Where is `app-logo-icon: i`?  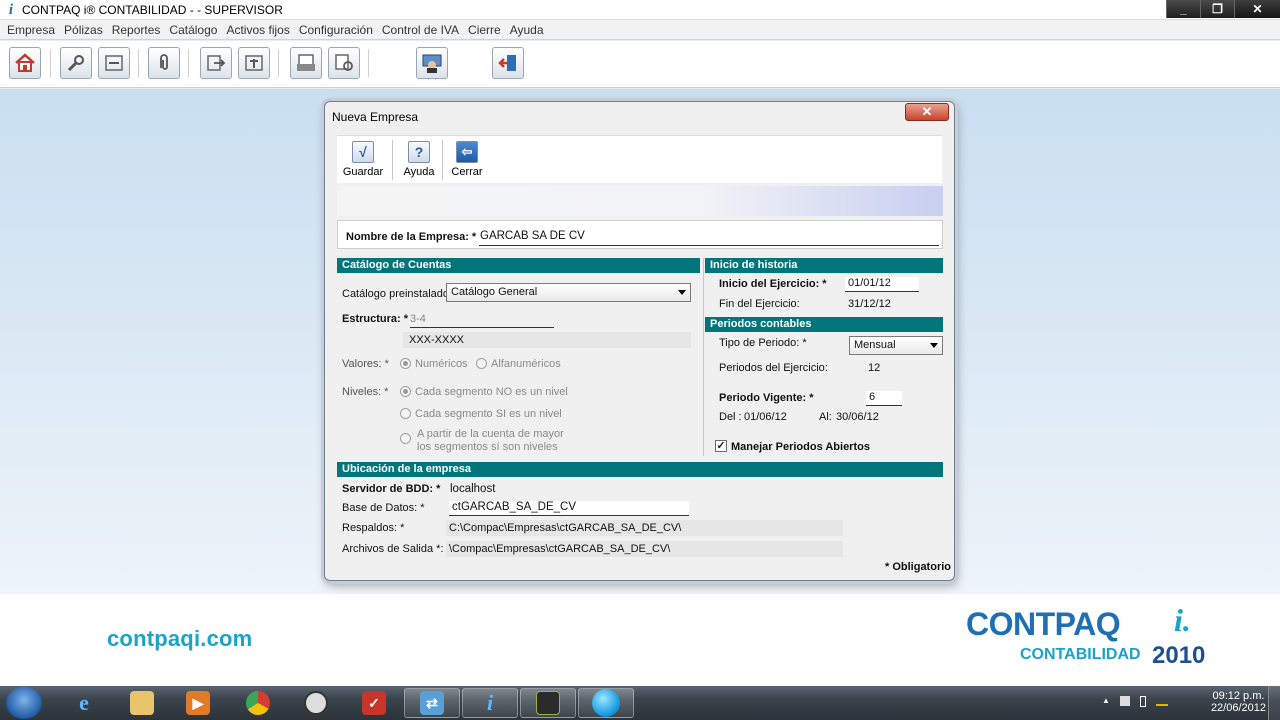
app-logo-icon: i is located at coordinates (11, 9).